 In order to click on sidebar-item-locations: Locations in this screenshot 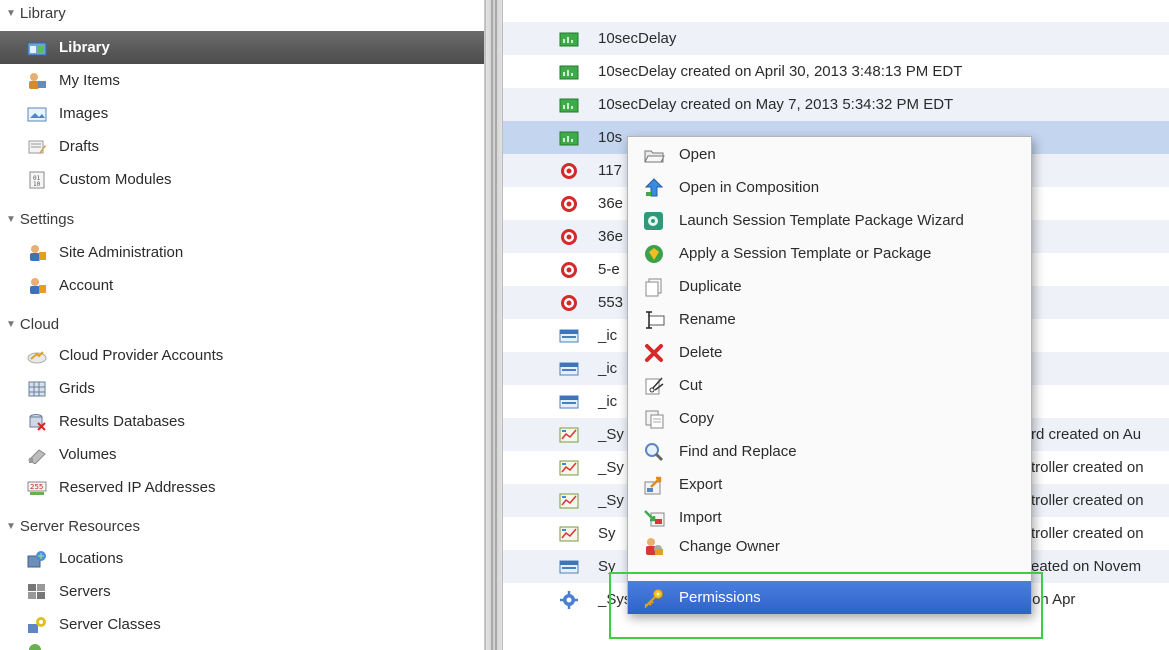, I will do `click(242, 558)`.